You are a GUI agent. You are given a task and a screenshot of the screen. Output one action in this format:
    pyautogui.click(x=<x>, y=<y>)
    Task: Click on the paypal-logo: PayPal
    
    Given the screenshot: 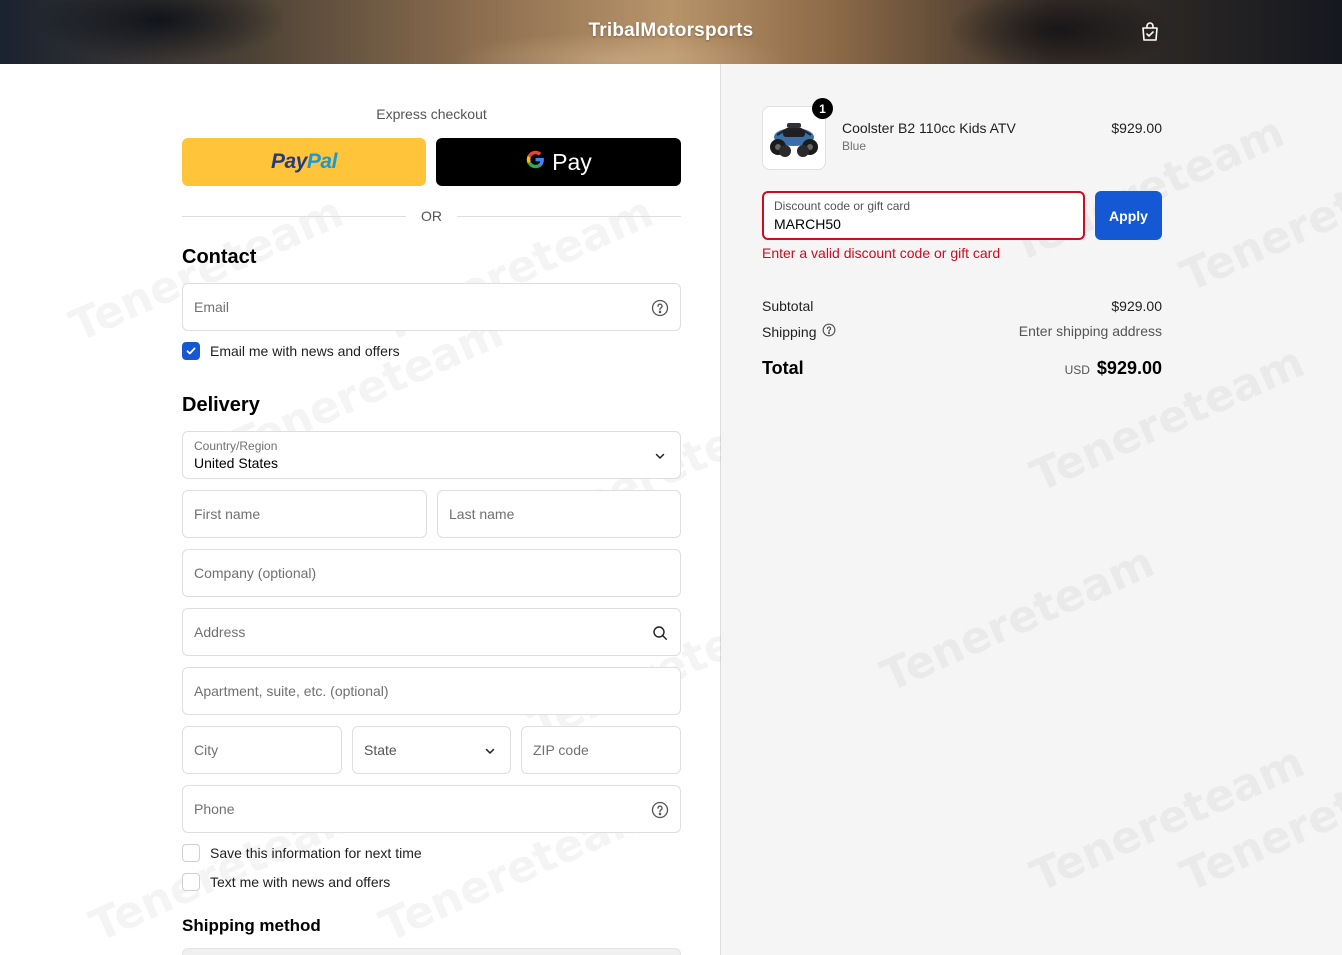 What is the action you would take?
    pyautogui.click(x=304, y=161)
    